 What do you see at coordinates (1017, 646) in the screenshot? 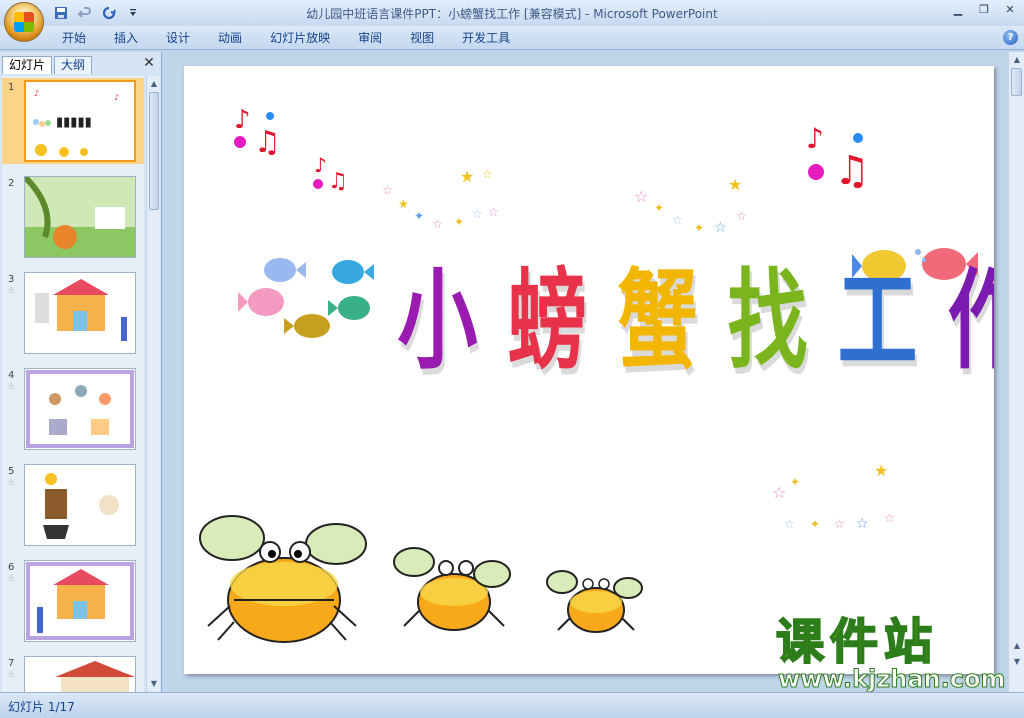
I see `previous-slide-icon: ▲` at bounding box center [1017, 646].